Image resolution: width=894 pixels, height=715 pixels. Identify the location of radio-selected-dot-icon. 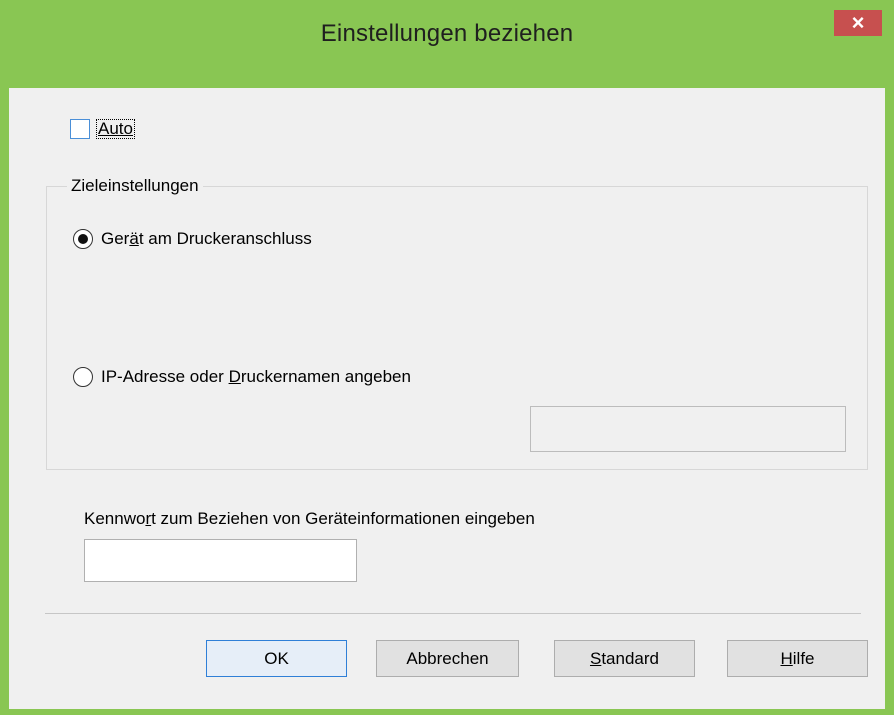
(83, 239).